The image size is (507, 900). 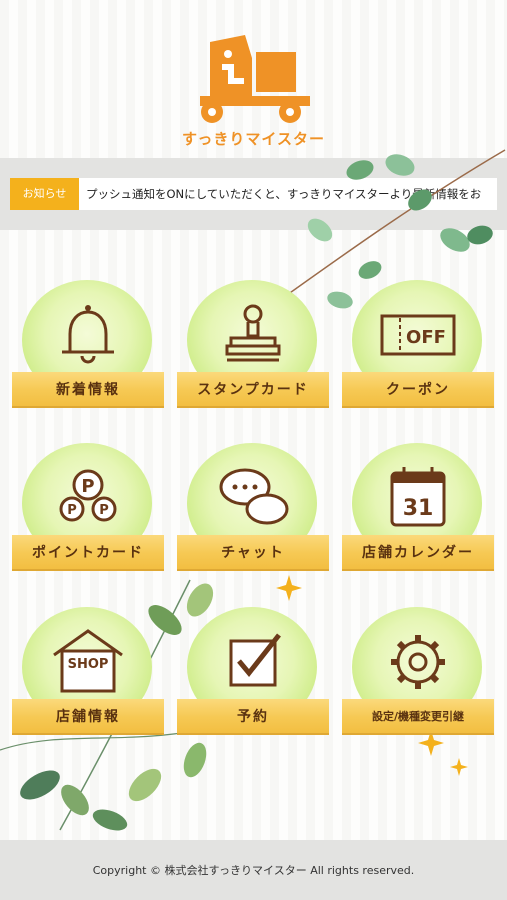 I want to click on menu-settings-button: 設定/機種変更引継, so click(x=418, y=679).